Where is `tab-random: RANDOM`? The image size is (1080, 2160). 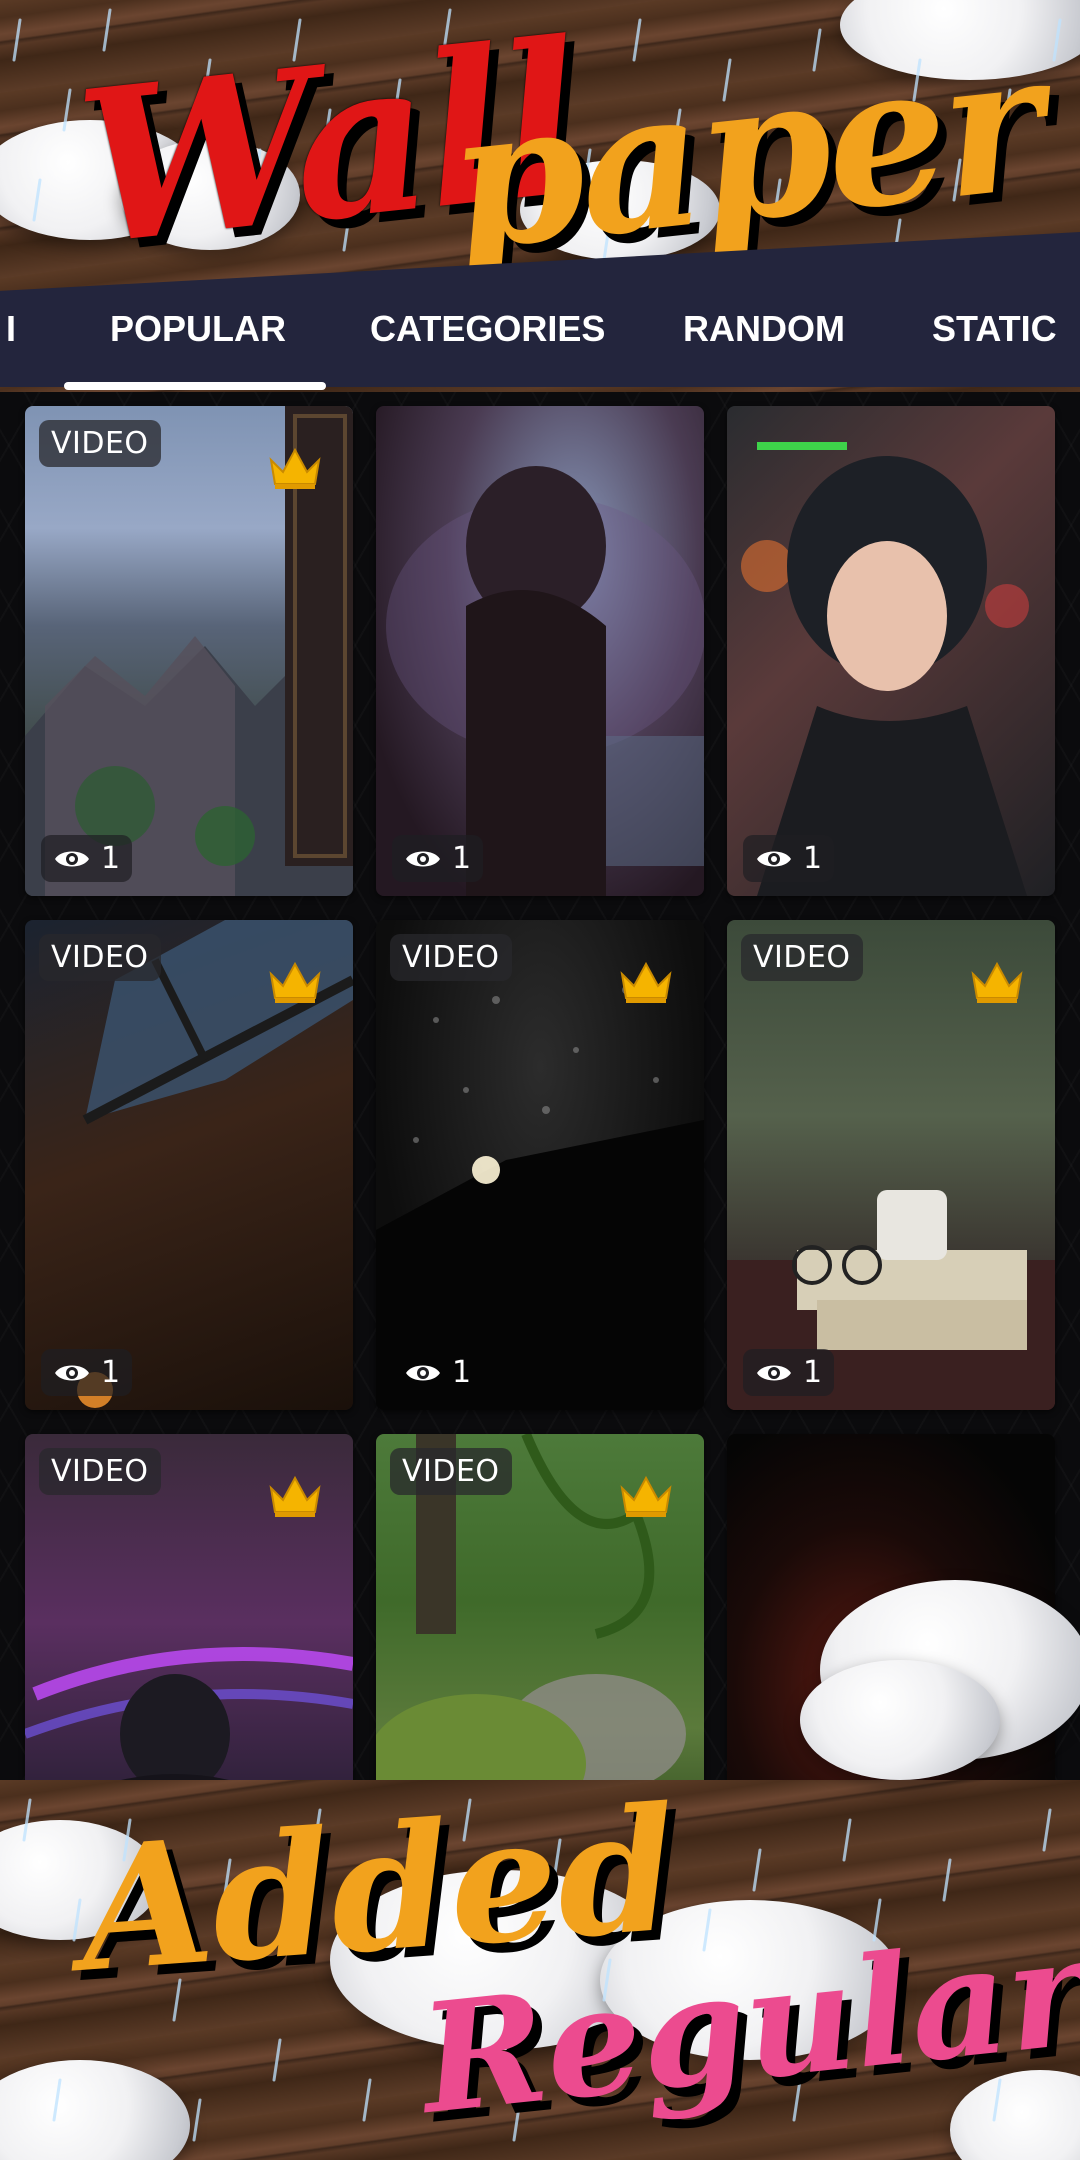 tab-random: RANDOM is located at coordinates (764, 329).